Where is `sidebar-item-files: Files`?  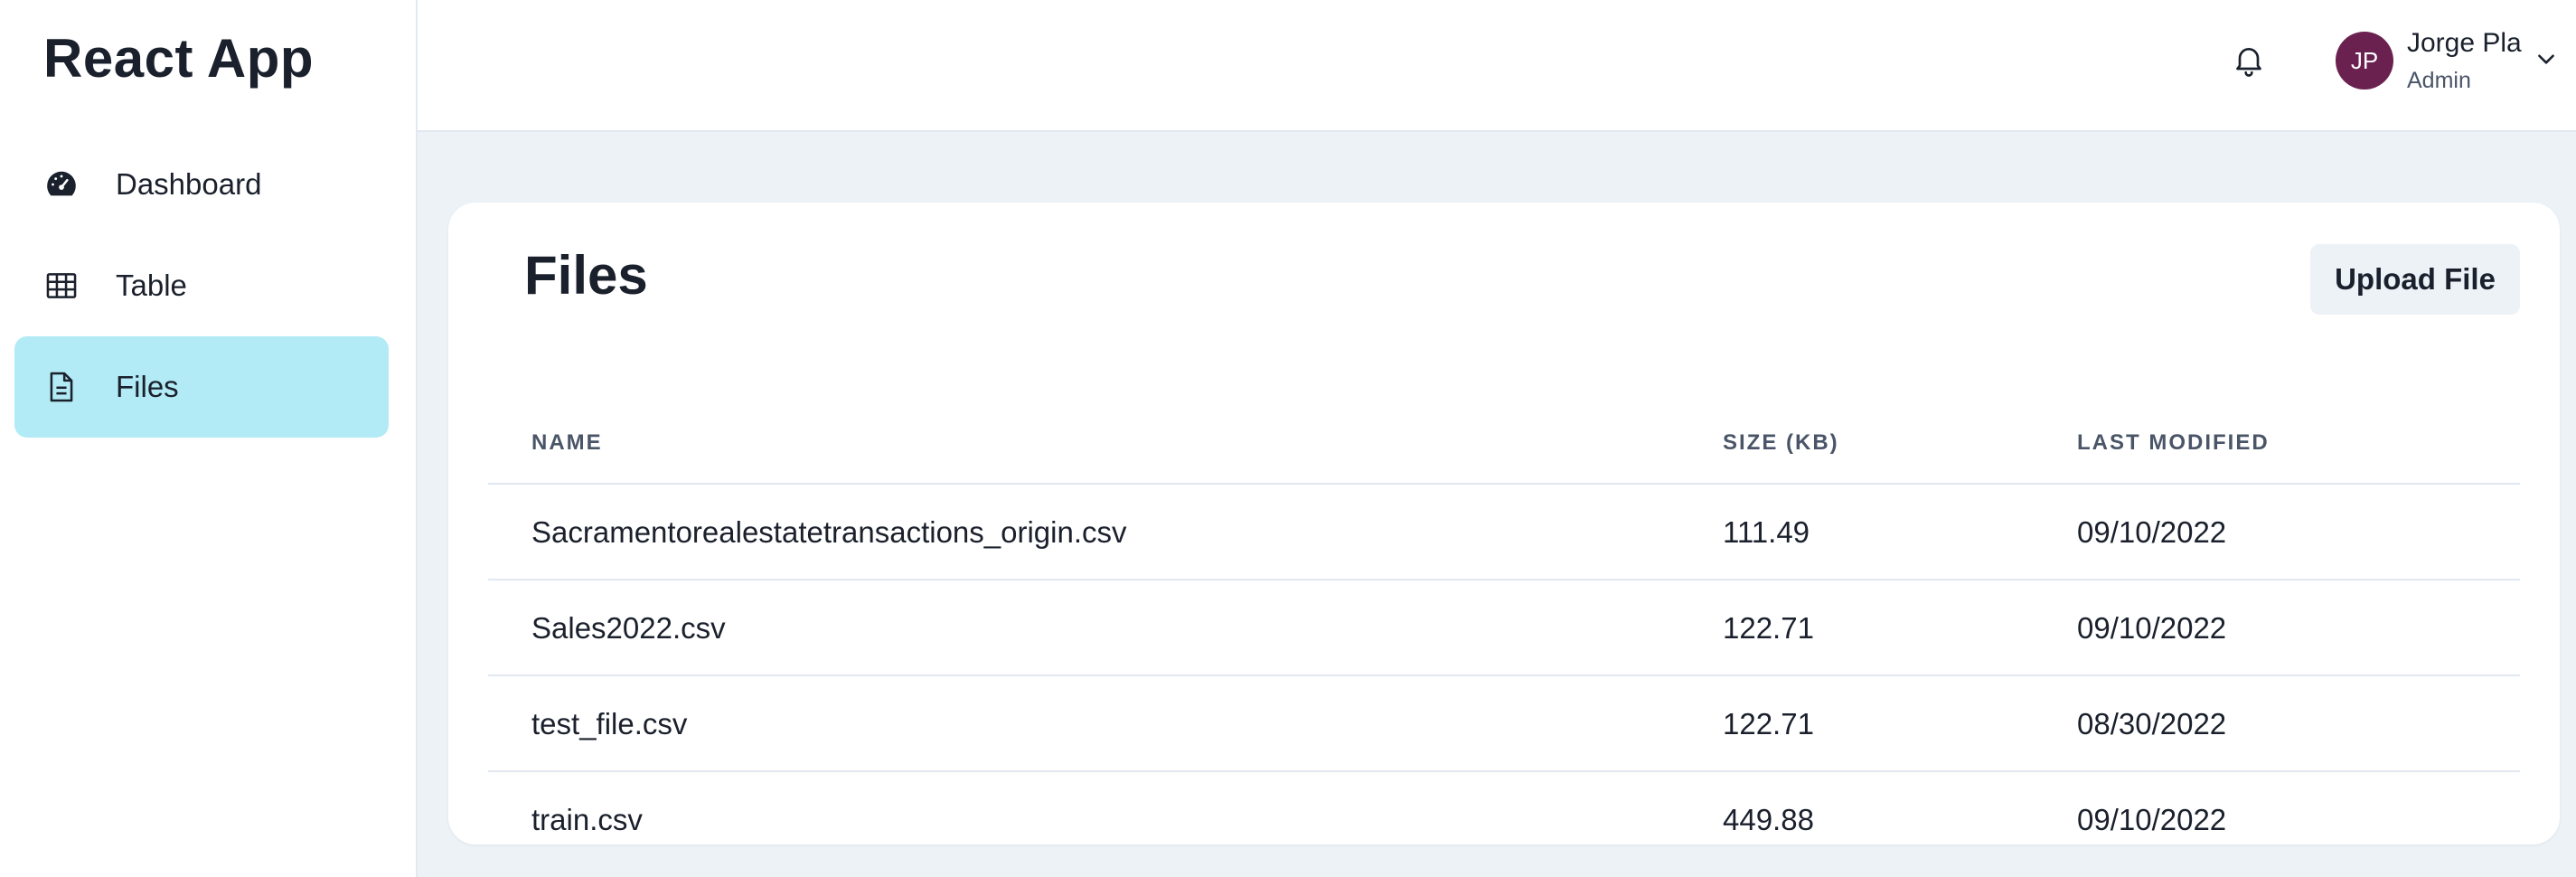
sidebar-item-files: Files is located at coordinates (201, 387).